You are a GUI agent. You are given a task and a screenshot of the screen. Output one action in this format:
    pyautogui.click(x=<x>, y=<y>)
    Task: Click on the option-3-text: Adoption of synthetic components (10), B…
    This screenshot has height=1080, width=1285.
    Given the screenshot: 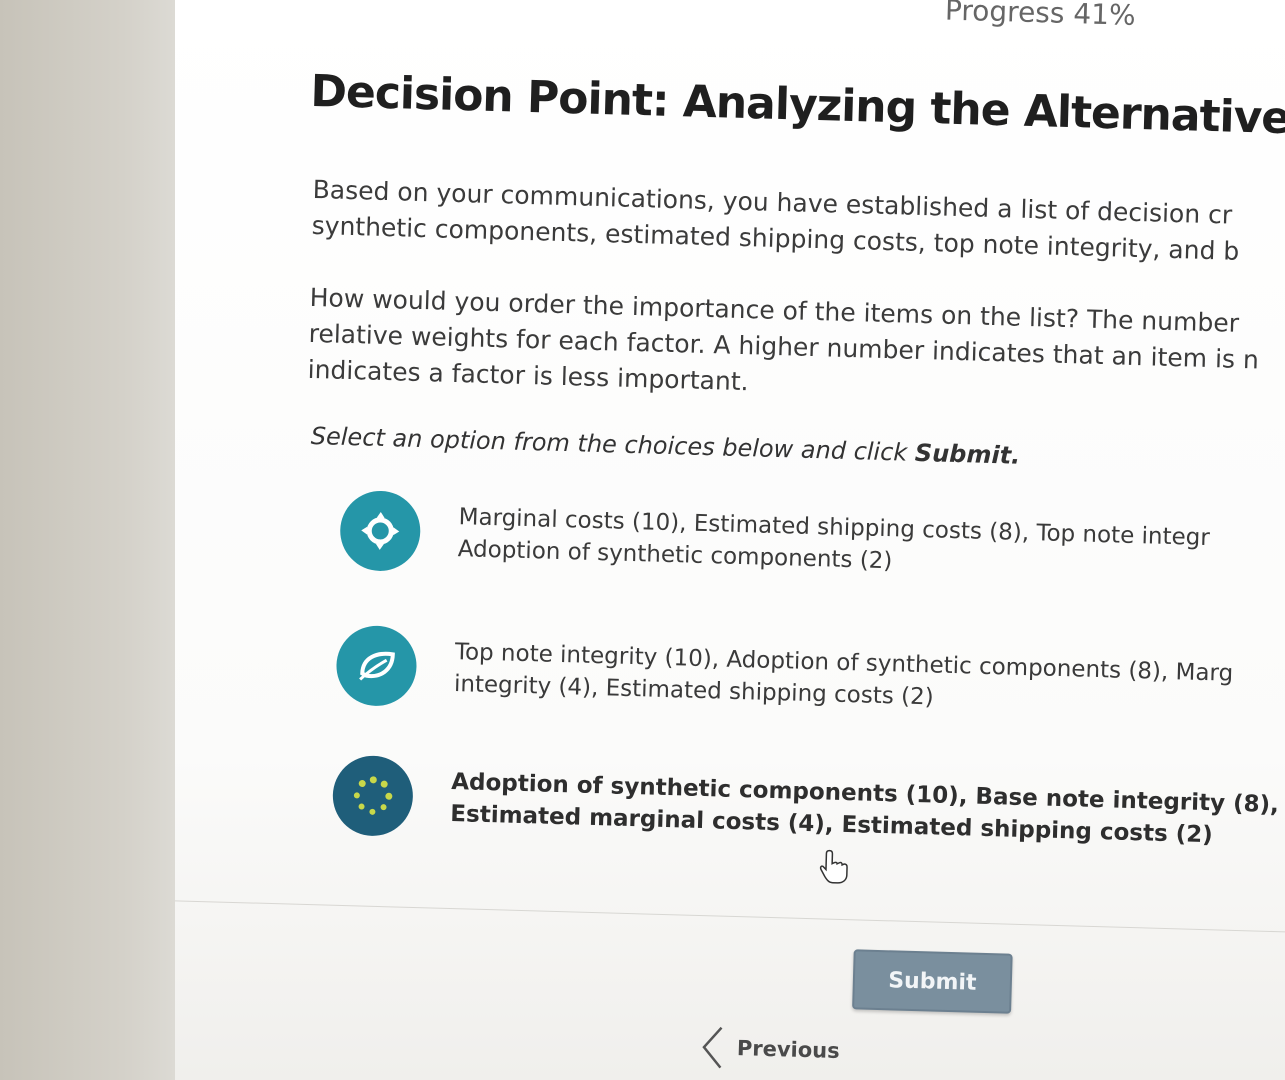 What is the action you would take?
    pyautogui.click(x=867, y=811)
    